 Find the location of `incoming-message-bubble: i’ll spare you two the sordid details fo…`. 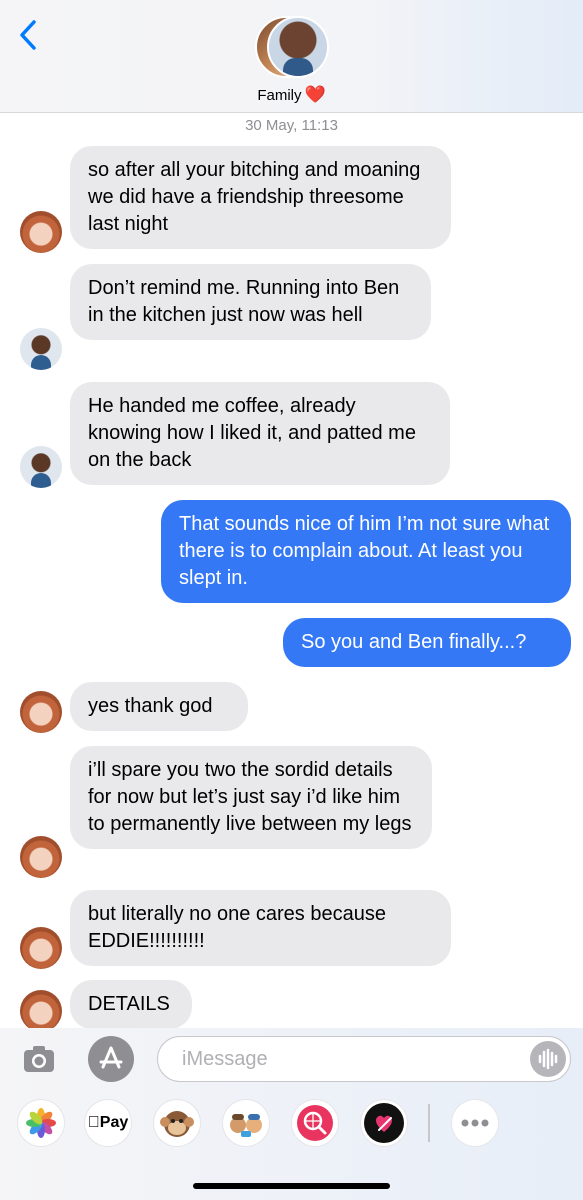

incoming-message-bubble: i’ll spare you two the sordid details fo… is located at coordinates (251, 797).